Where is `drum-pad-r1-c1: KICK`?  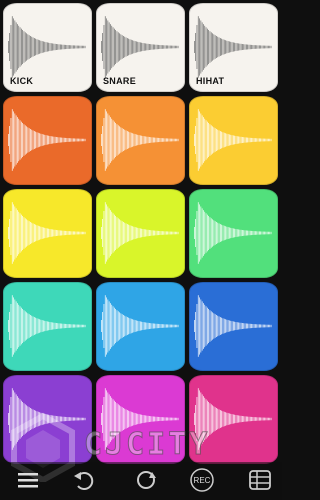 drum-pad-r1-c1: KICK is located at coordinates (47, 47).